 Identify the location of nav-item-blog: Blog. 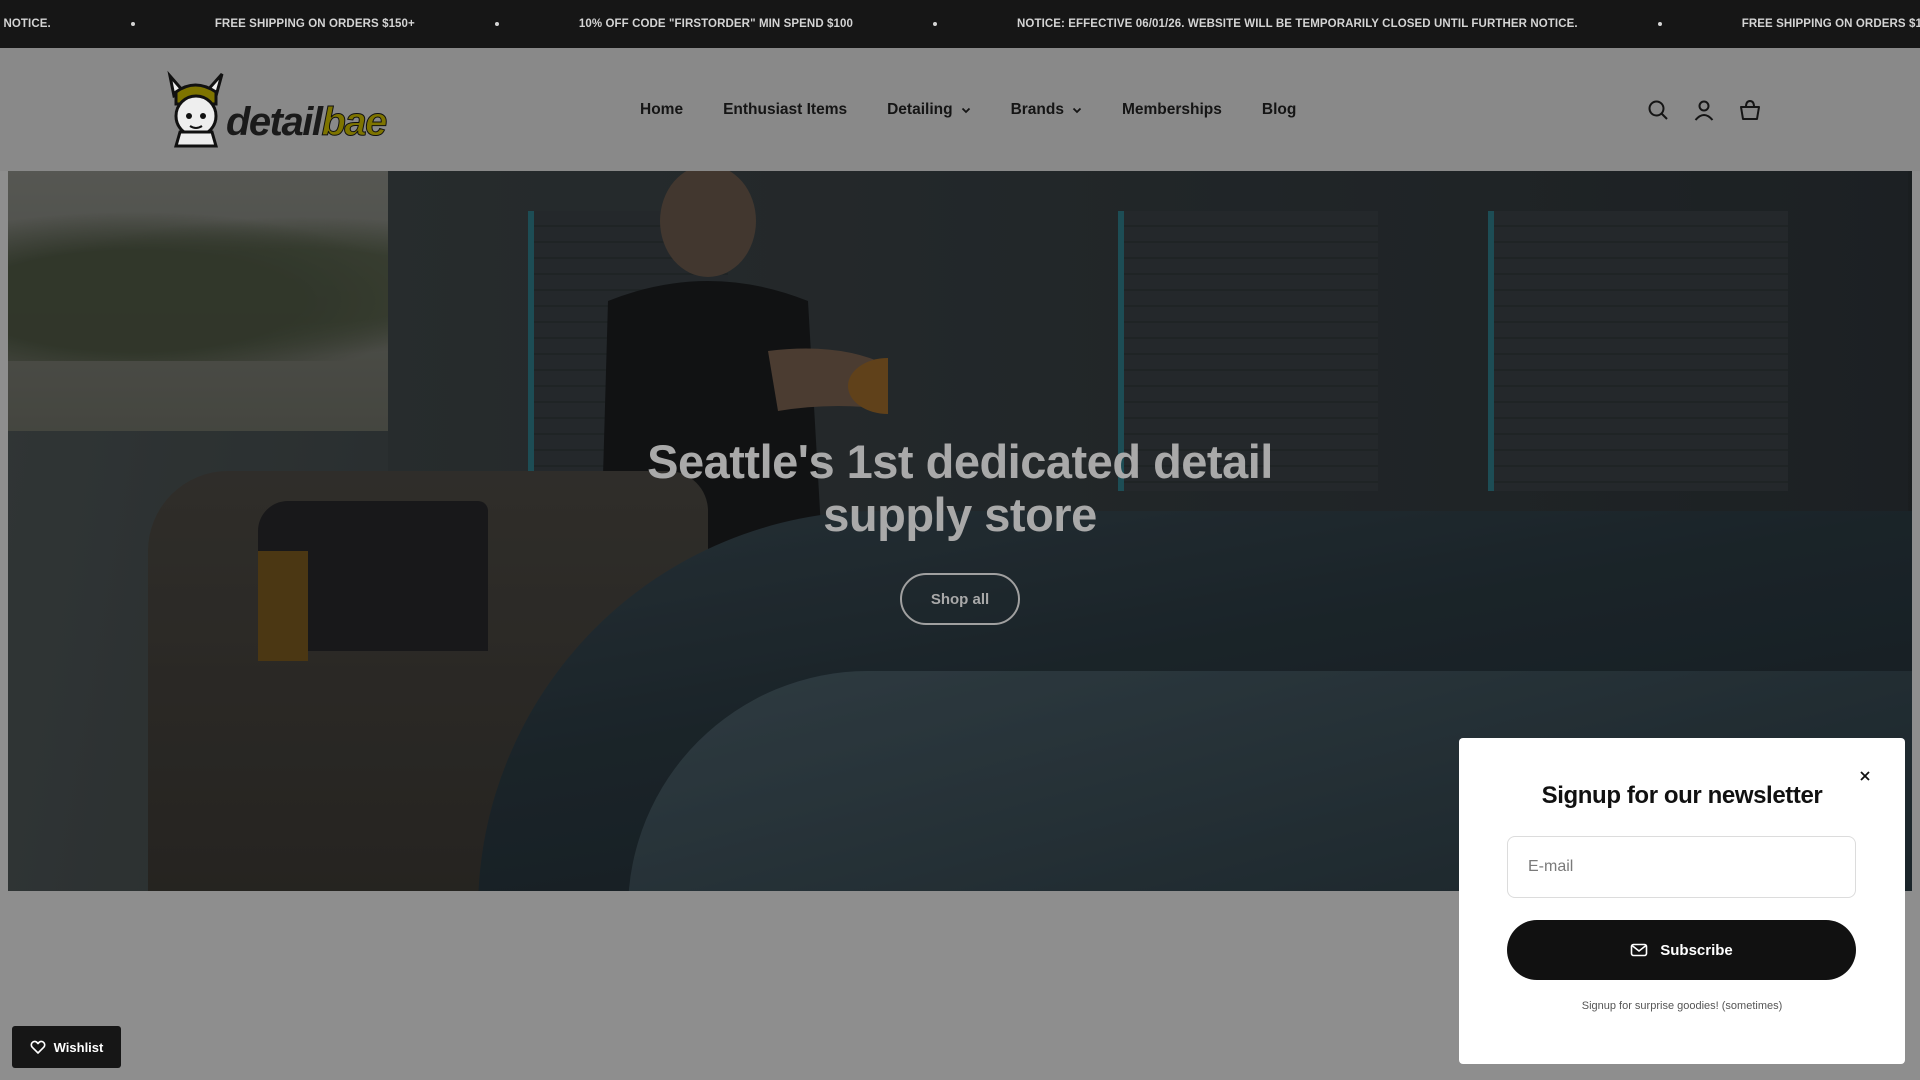
(1279, 110).